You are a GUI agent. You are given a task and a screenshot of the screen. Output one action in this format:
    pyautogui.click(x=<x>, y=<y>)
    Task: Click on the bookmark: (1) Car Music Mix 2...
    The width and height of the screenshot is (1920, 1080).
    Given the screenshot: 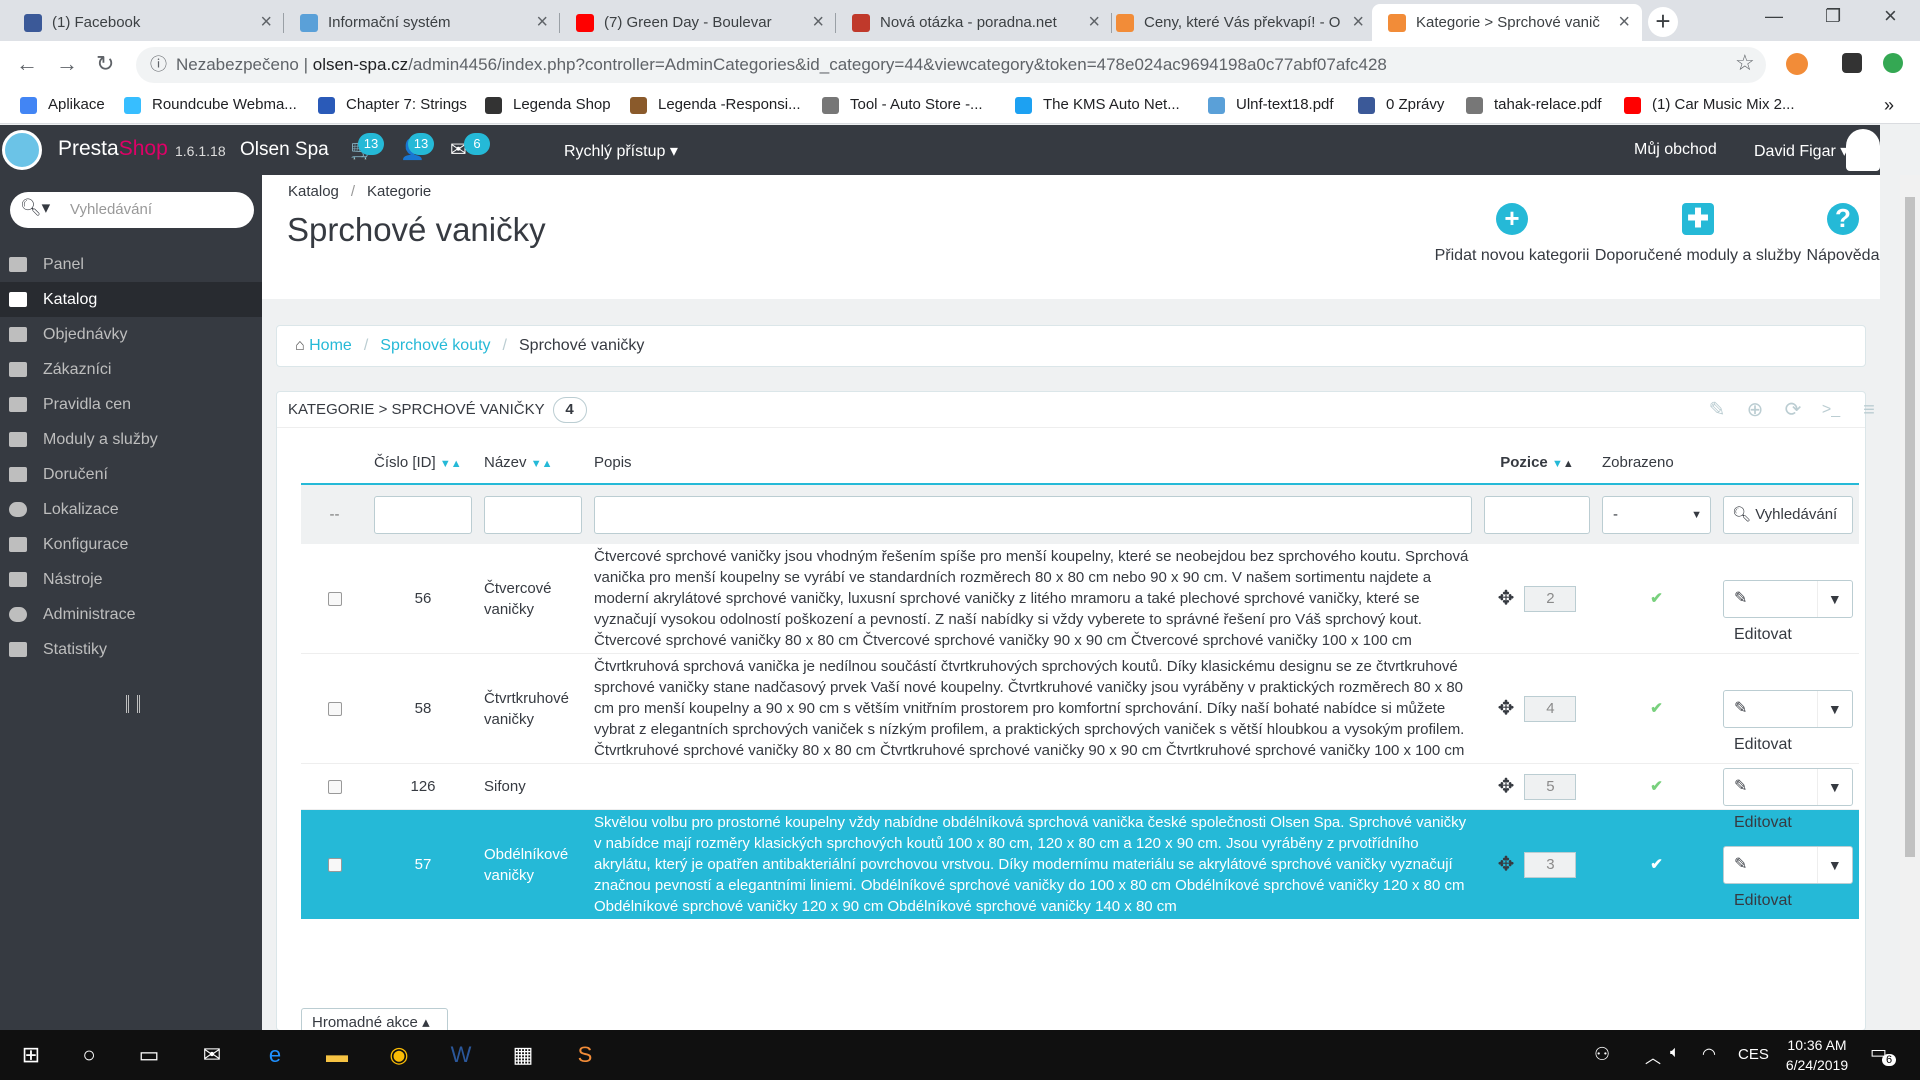 What is the action you would take?
    pyautogui.click(x=1709, y=105)
    